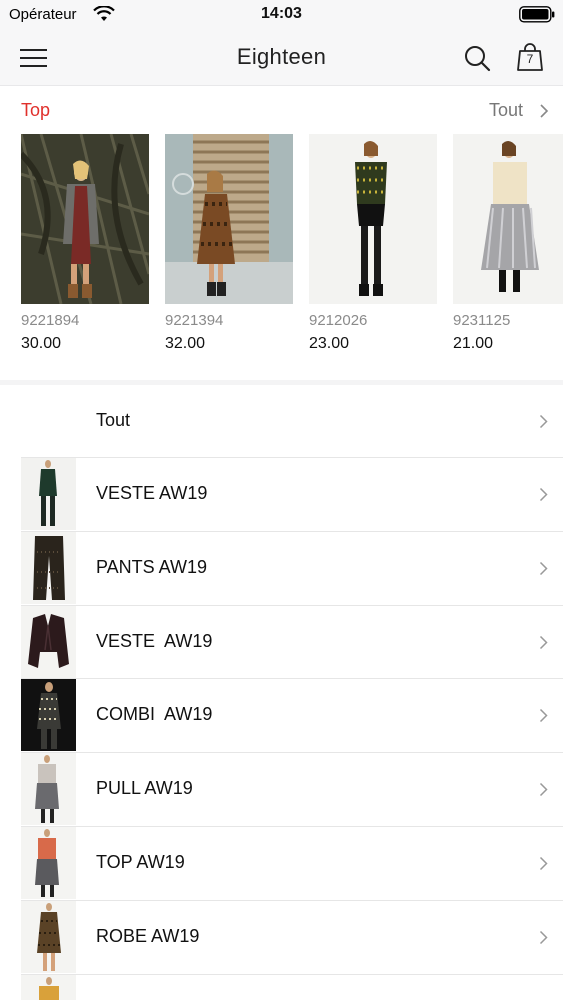  I want to click on product-price: 30.00, so click(41, 343).